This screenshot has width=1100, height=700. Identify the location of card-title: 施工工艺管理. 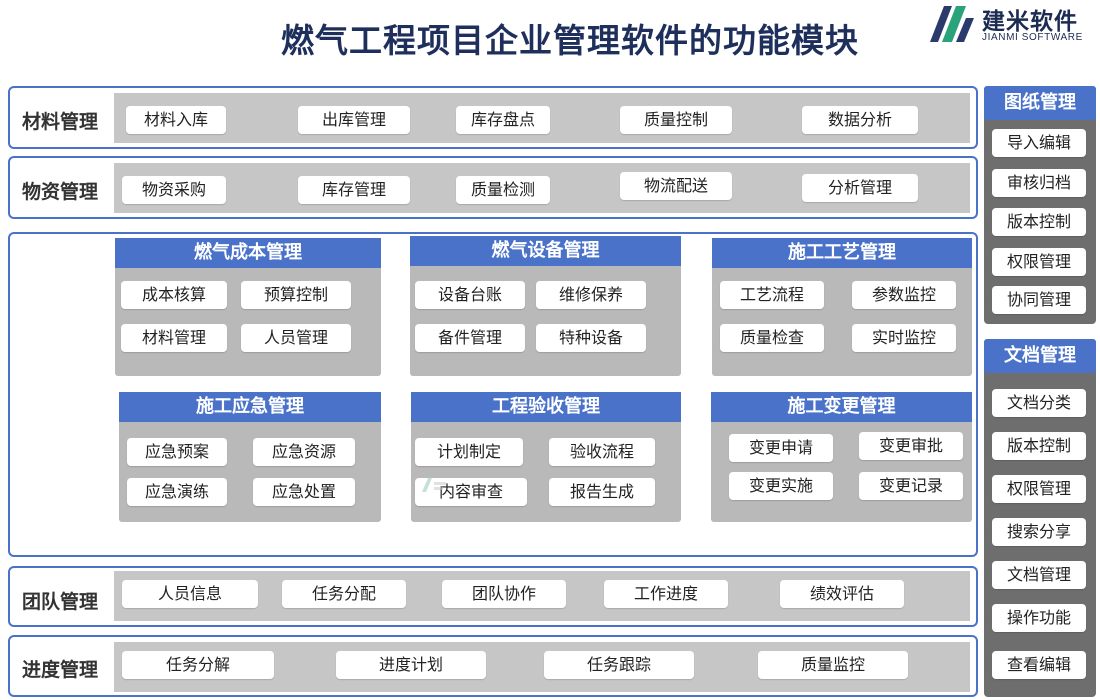
(842, 253).